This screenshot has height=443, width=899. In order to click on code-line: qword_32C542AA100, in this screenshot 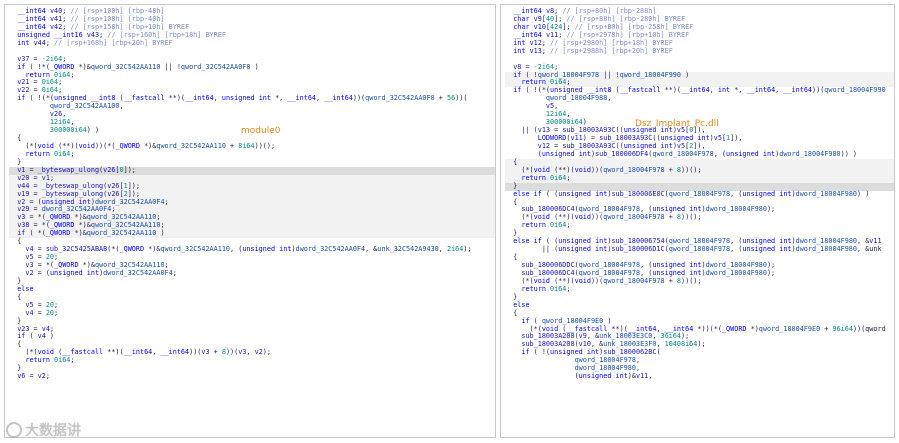, I will do `click(252, 106)`.